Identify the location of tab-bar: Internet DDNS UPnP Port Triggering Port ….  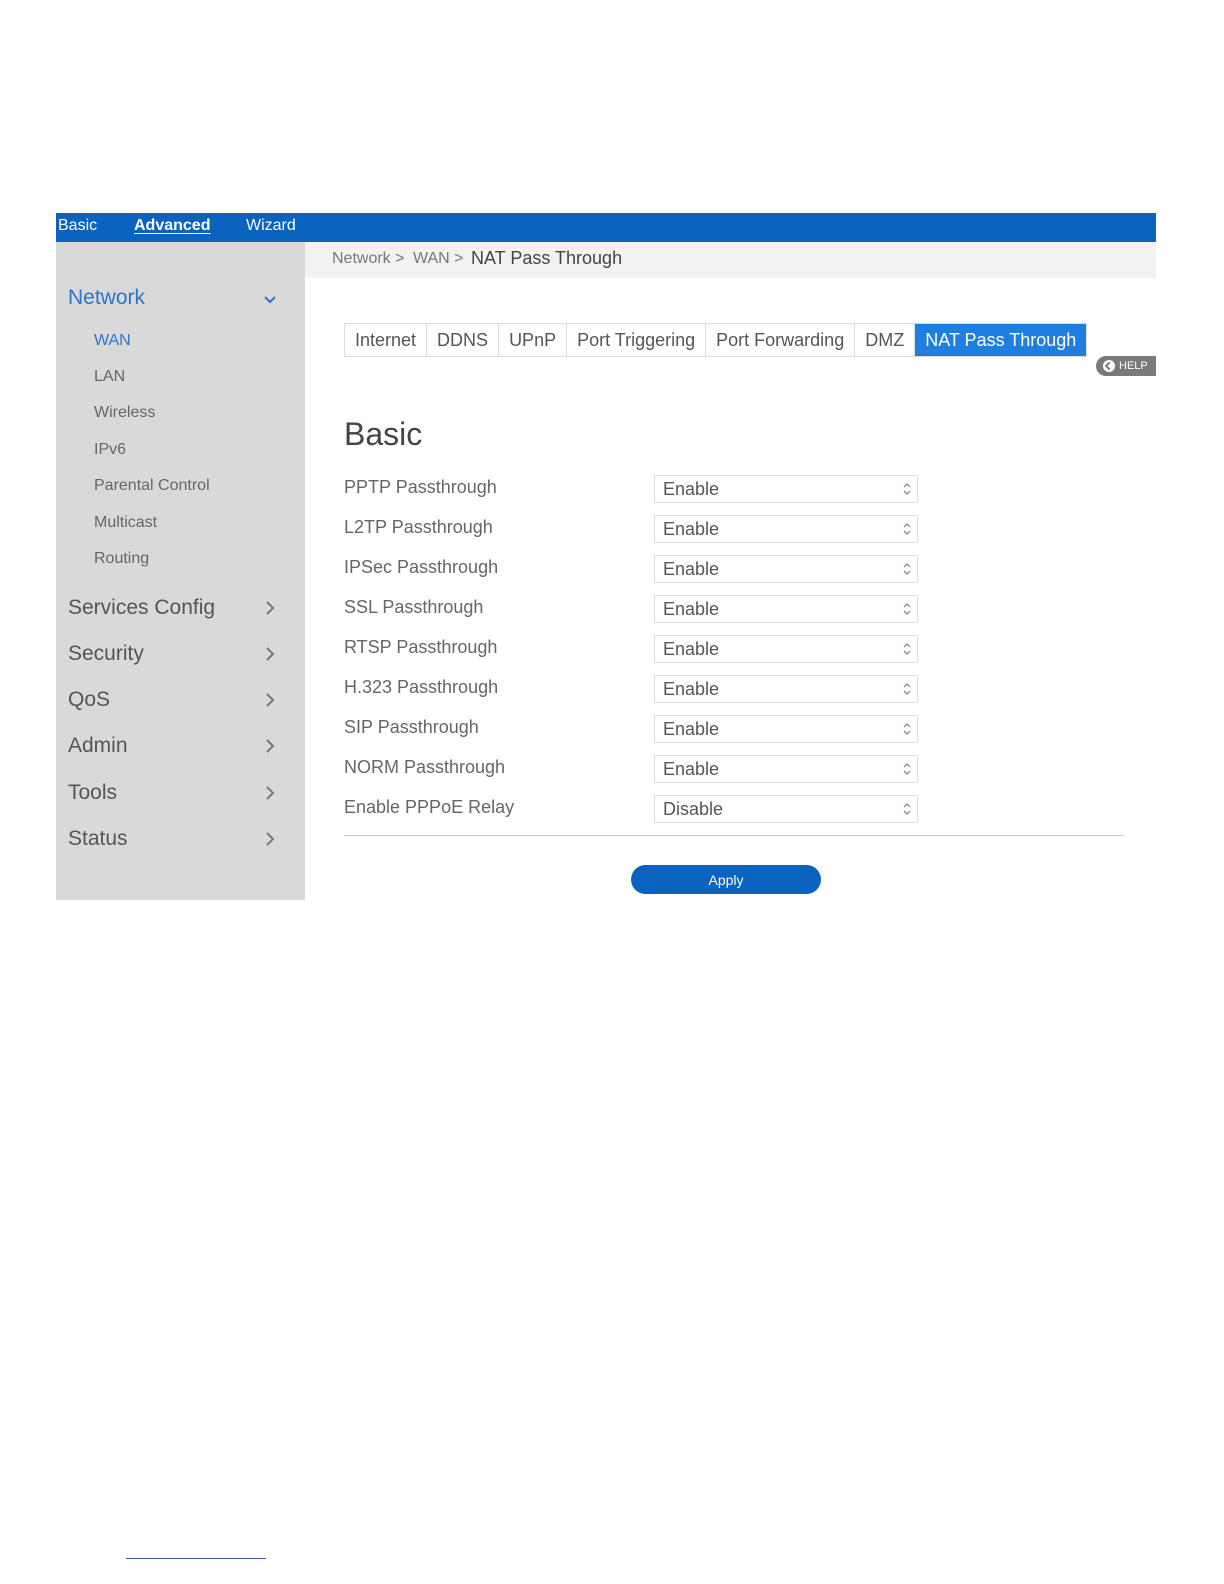
(716, 340).